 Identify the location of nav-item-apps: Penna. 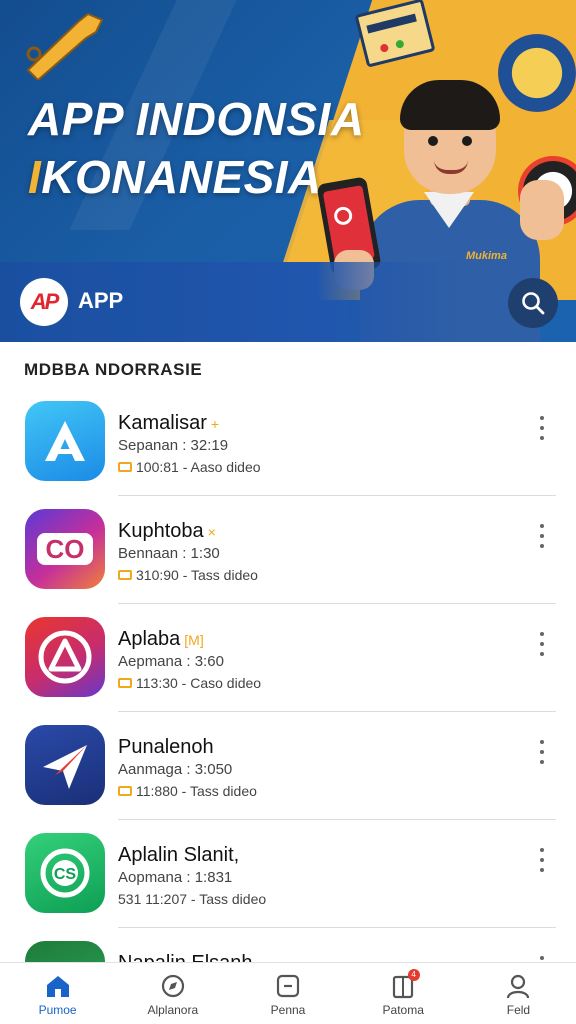
(287, 993).